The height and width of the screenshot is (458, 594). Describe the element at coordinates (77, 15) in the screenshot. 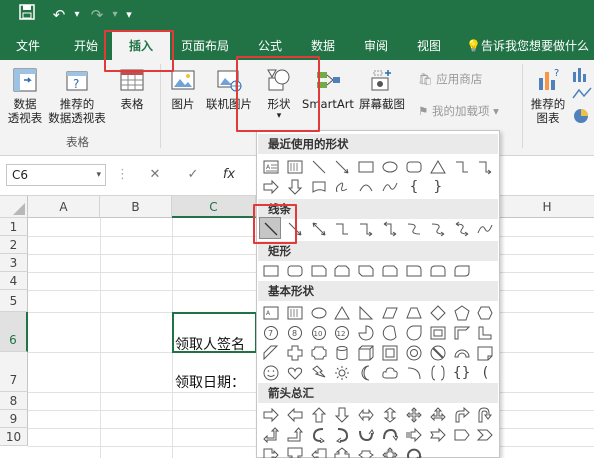

I see `undo-dropdown-icon: ▾` at that location.